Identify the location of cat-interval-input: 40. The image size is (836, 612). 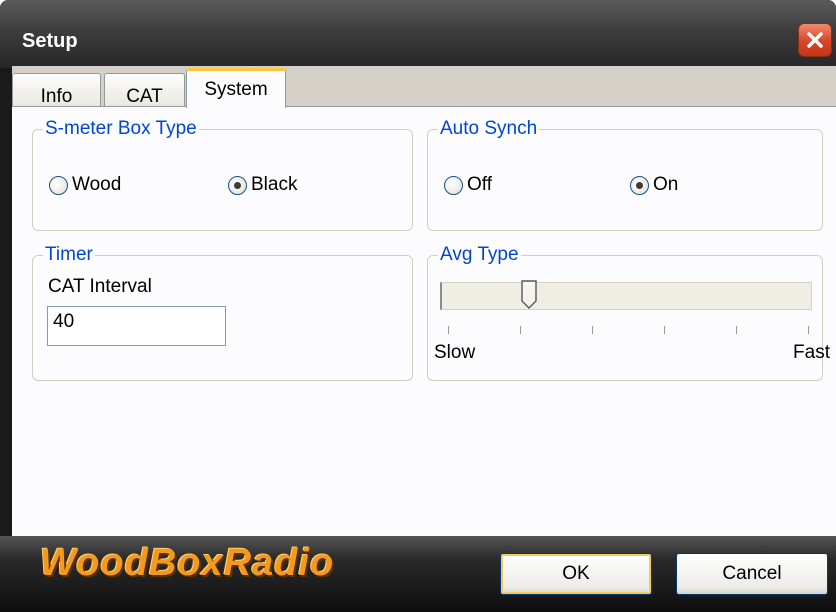
(136, 326).